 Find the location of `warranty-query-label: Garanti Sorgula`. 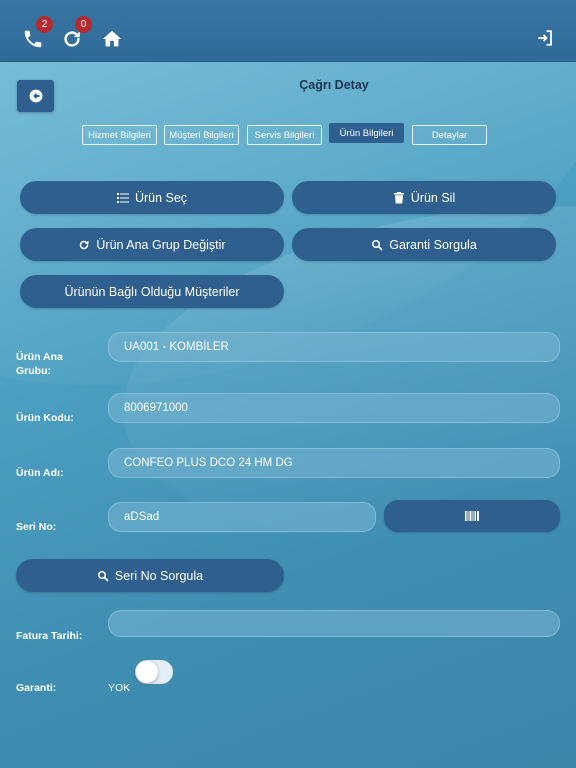

warranty-query-label: Garanti Sorgula is located at coordinates (433, 244).